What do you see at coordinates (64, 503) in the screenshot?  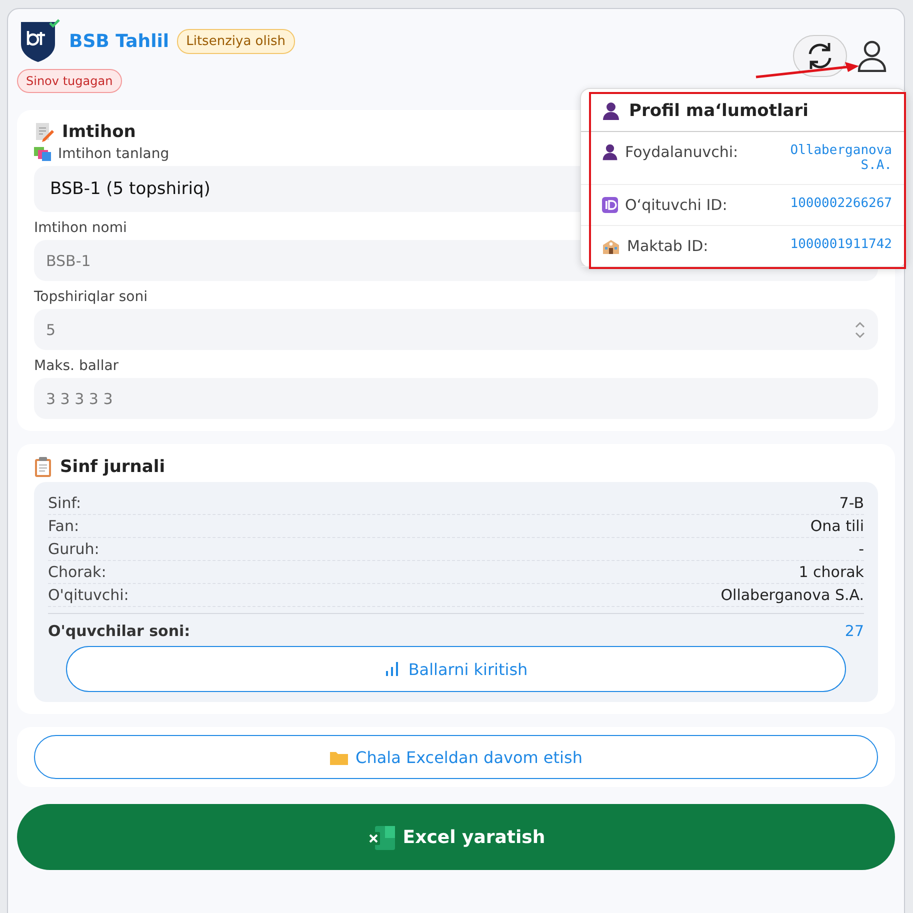 I see `info-label: Sinf:` at bounding box center [64, 503].